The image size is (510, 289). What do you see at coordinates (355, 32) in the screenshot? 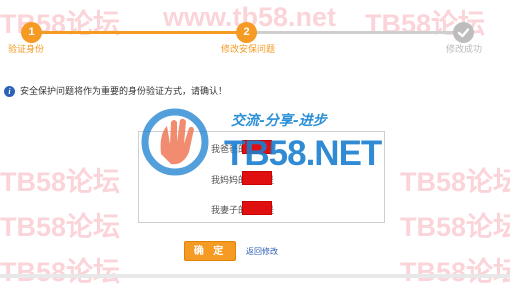
I see `step-connector-pending` at bounding box center [355, 32].